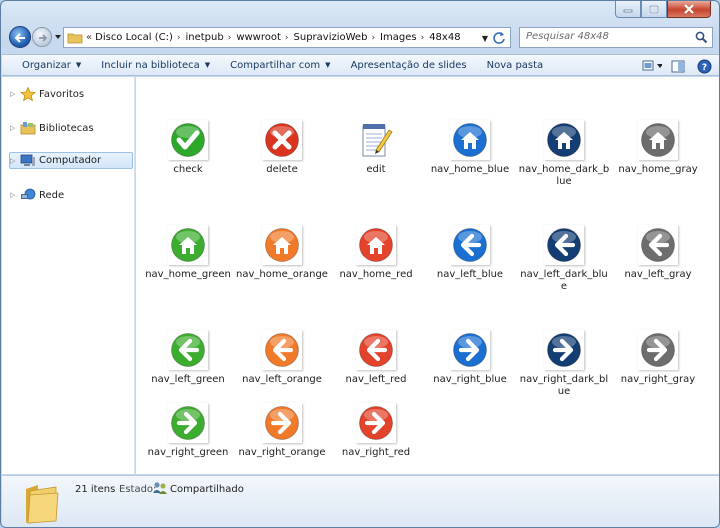 This screenshot has height=528, width=720. I want to click on file-name: nav_home_gray, so click(658, 169).